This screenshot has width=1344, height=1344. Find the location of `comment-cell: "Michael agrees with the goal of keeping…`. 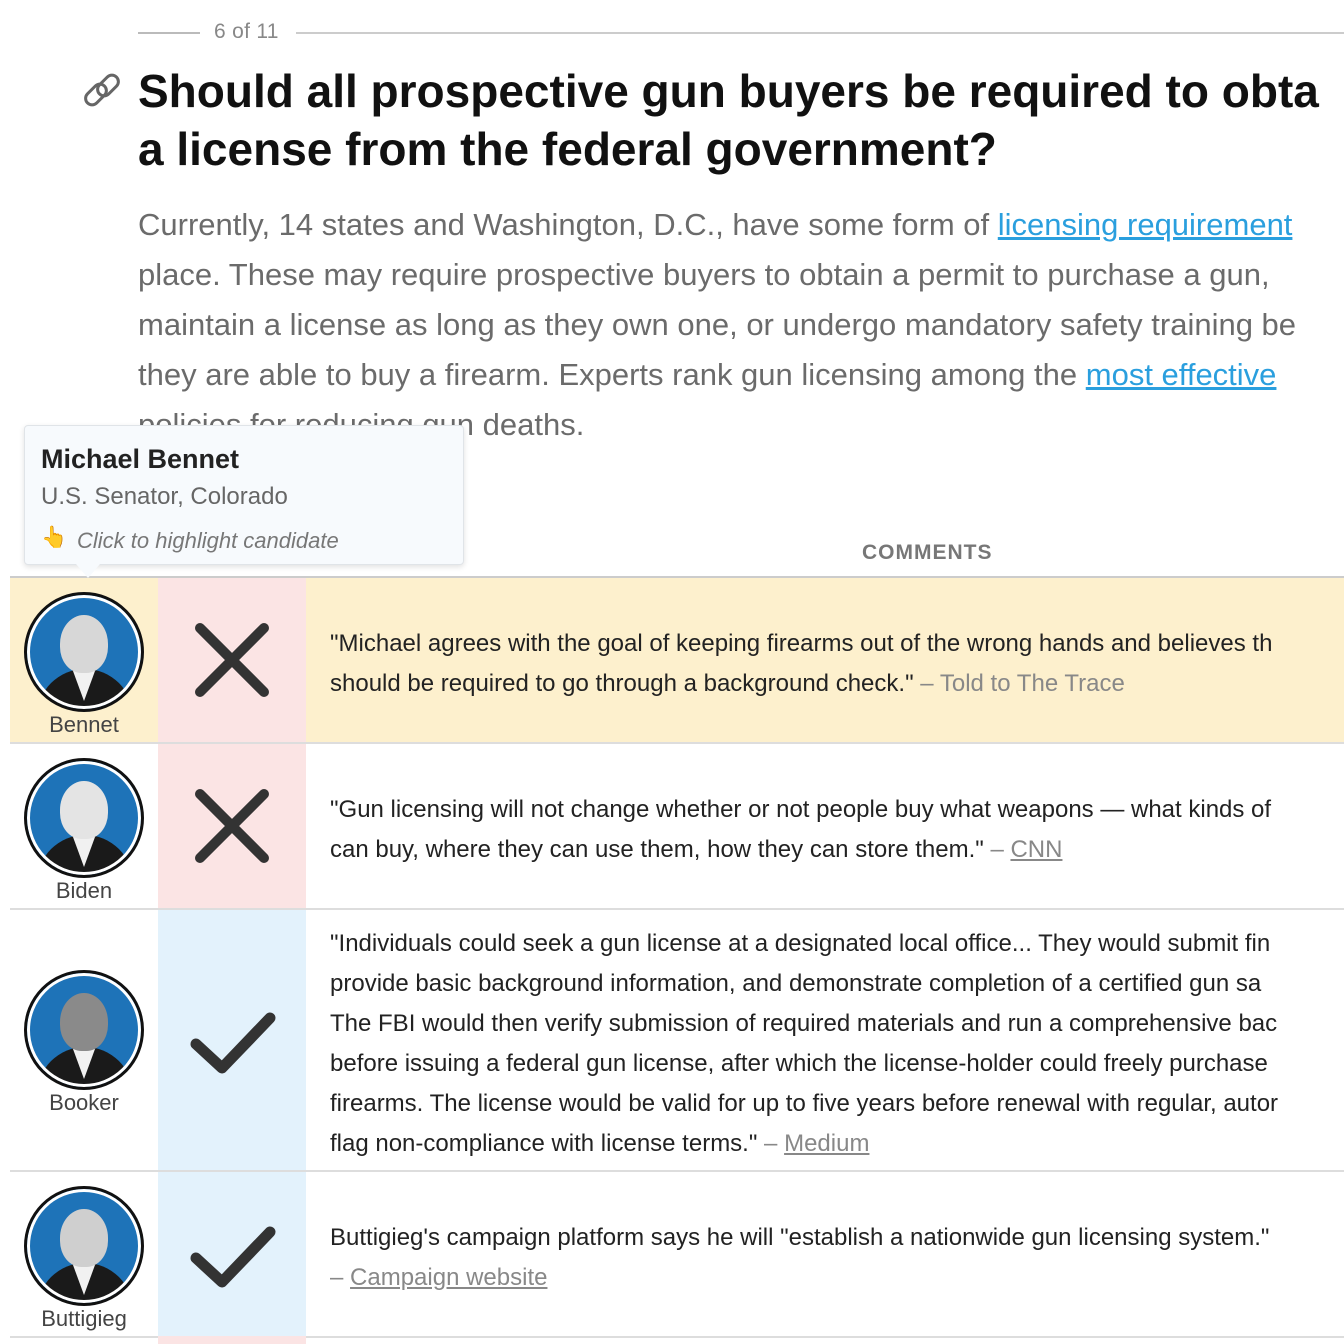

comment-cell: "Michael agrees with the goal of keeping… is located at coordinates (837, 660).